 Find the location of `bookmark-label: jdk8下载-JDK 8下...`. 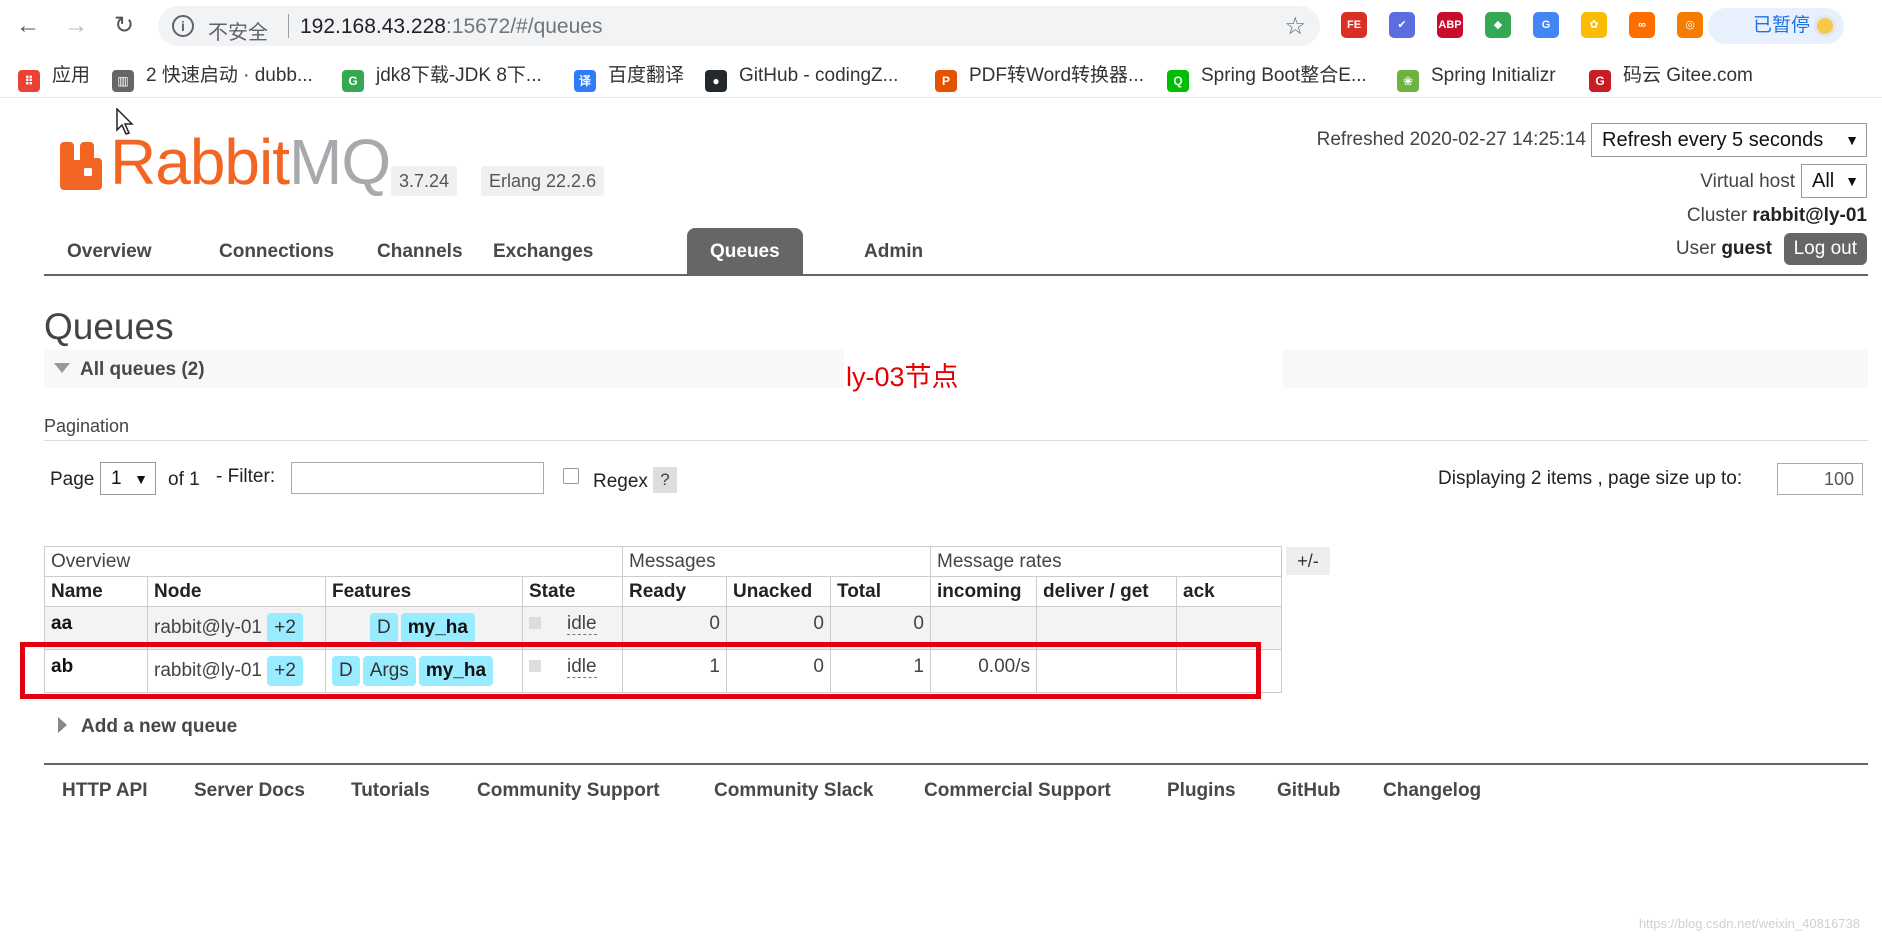

bookmark-label: jdk8下载-JDK 8下... is located at coordinates (459, 75).